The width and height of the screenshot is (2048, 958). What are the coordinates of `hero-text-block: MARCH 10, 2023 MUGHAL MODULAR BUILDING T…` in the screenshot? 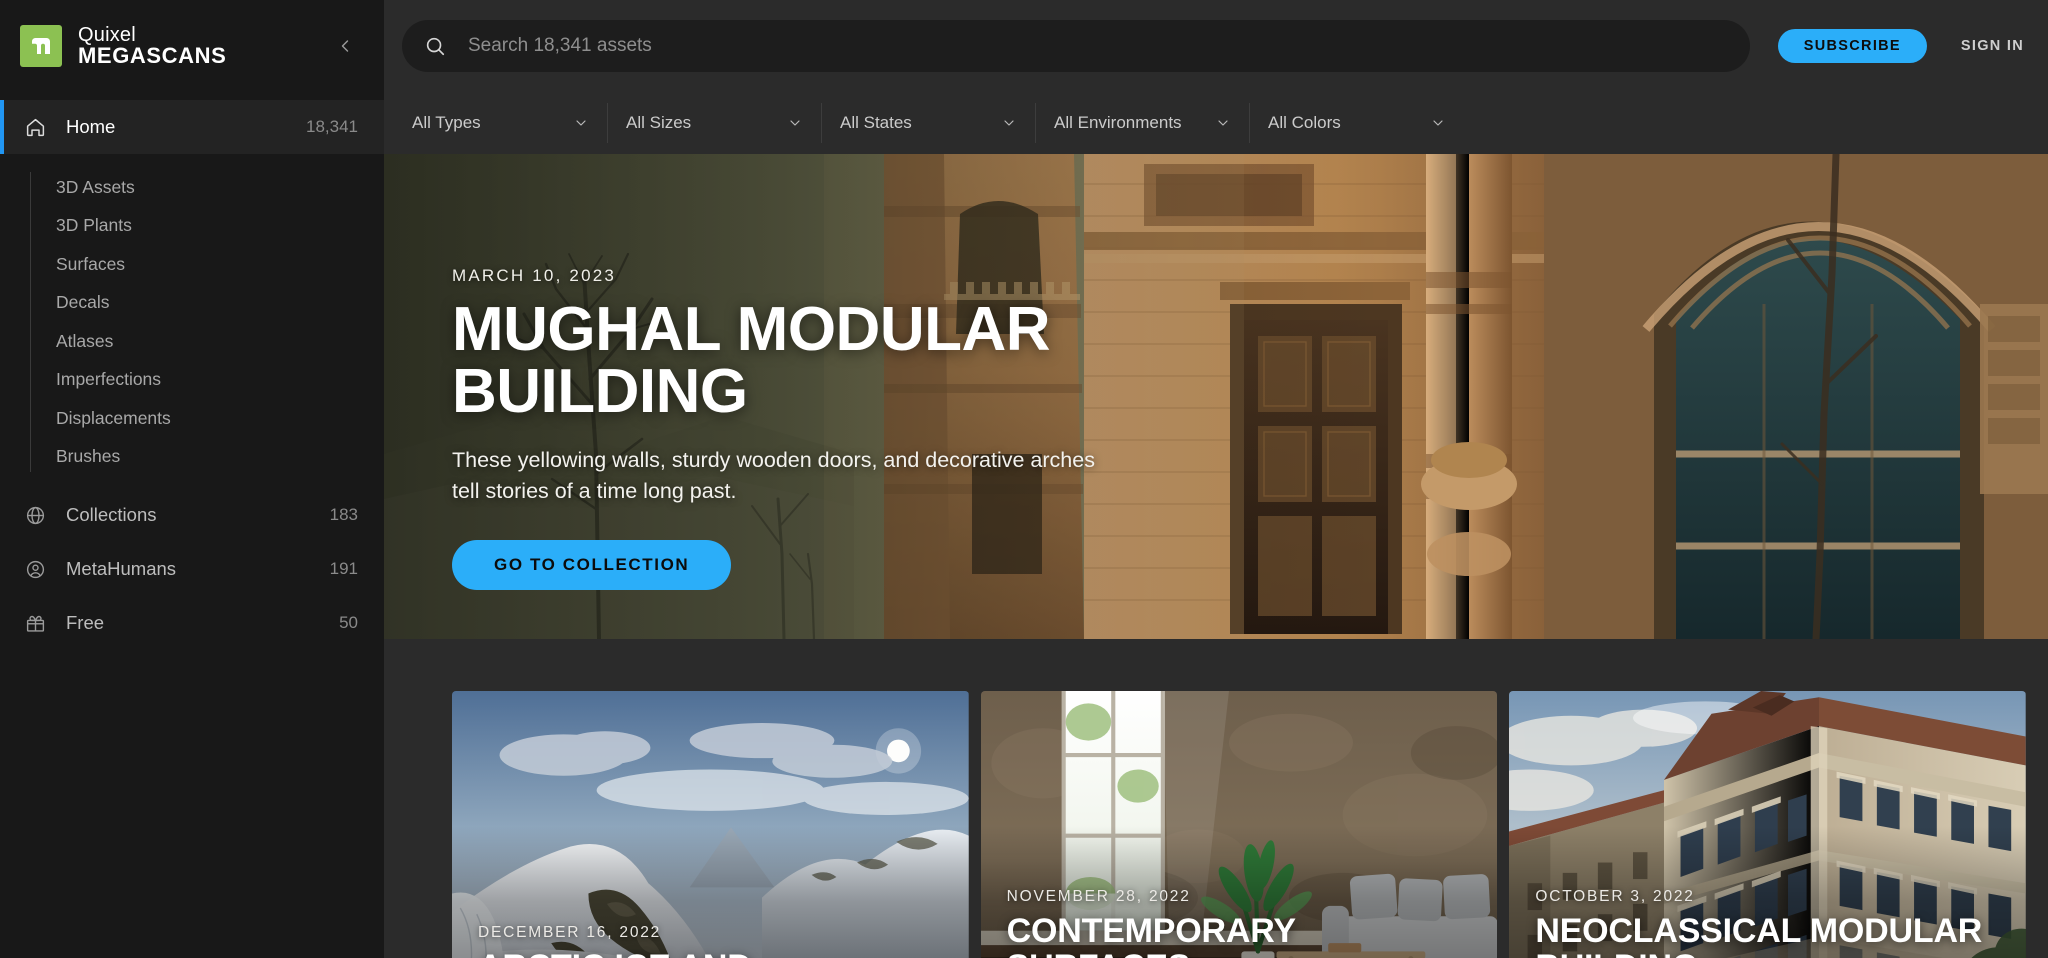 It's located at (797, 428).